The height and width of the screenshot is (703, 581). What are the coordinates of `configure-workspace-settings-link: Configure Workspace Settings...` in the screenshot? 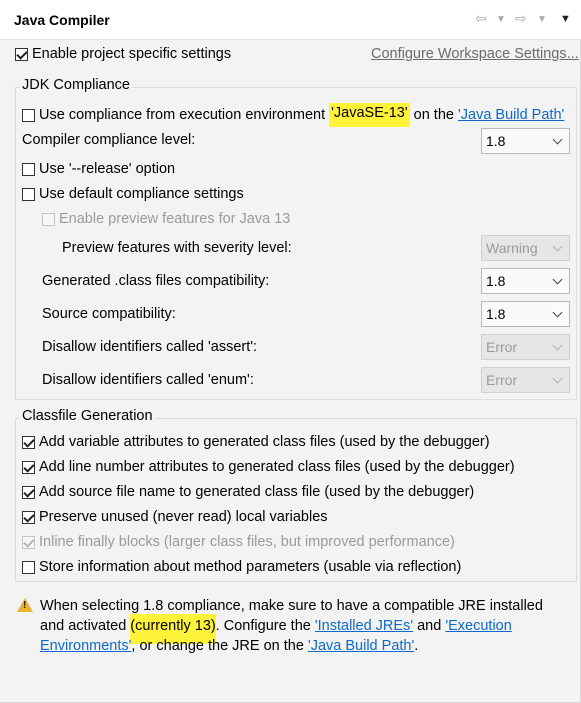 It's located at (475, 54).